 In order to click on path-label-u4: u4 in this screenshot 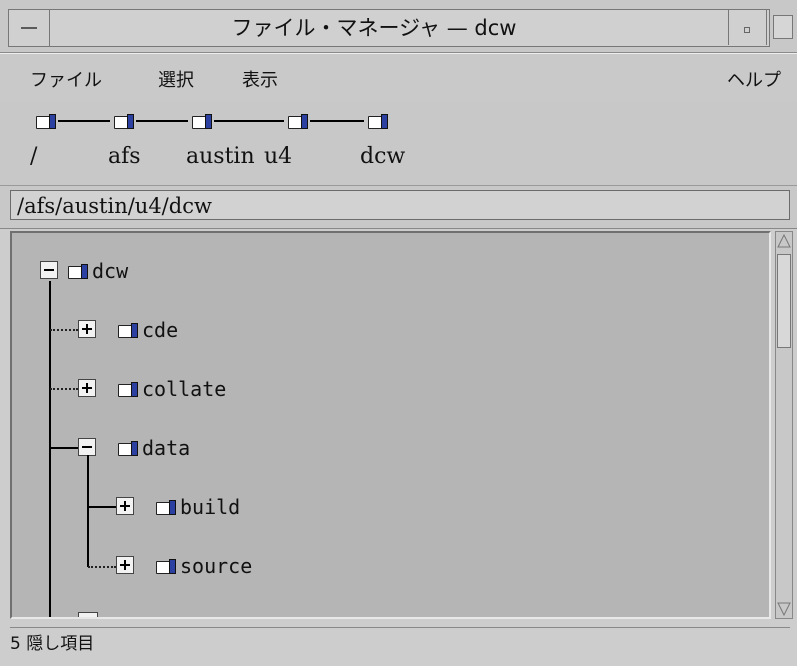, I will do `click(278, 156)`.